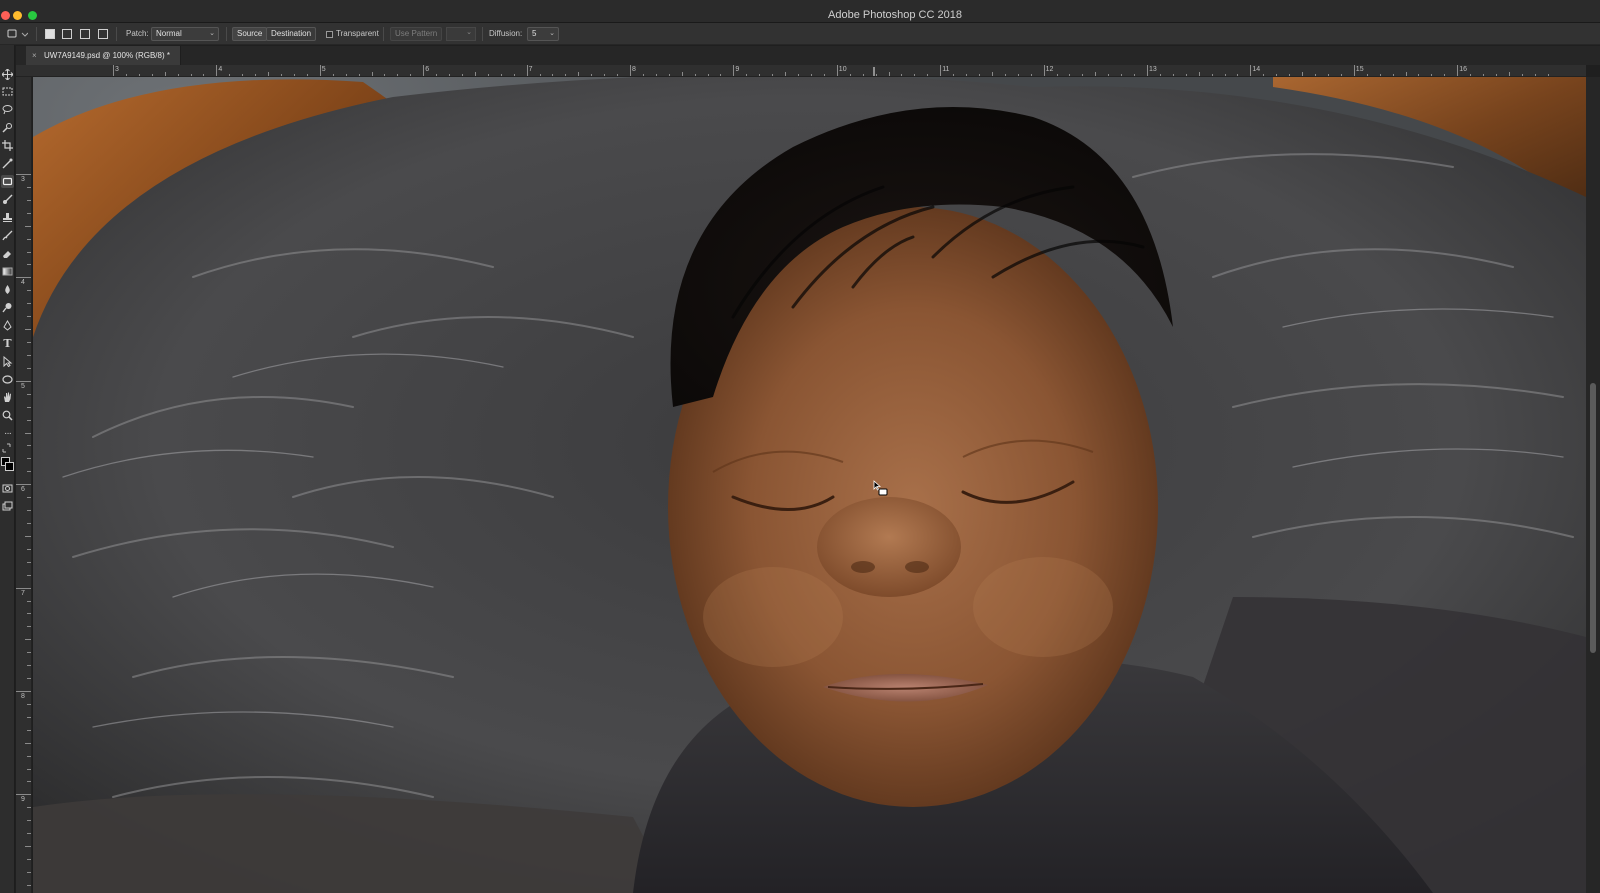  Describe the element at coordinates (7, 488) in the screenshot. I see `quick-mask-icon` at that location.